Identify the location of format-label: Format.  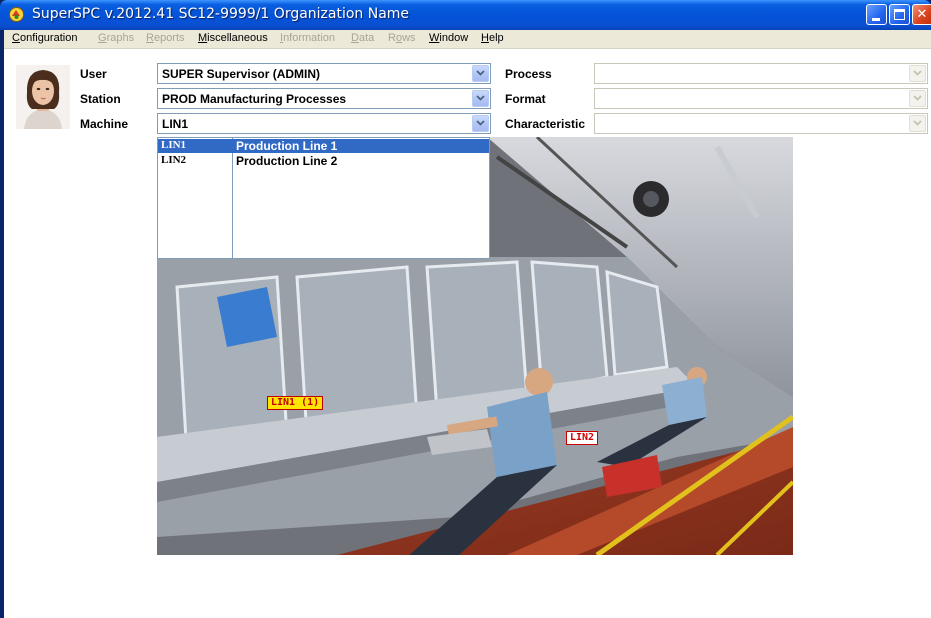
(525, 99).